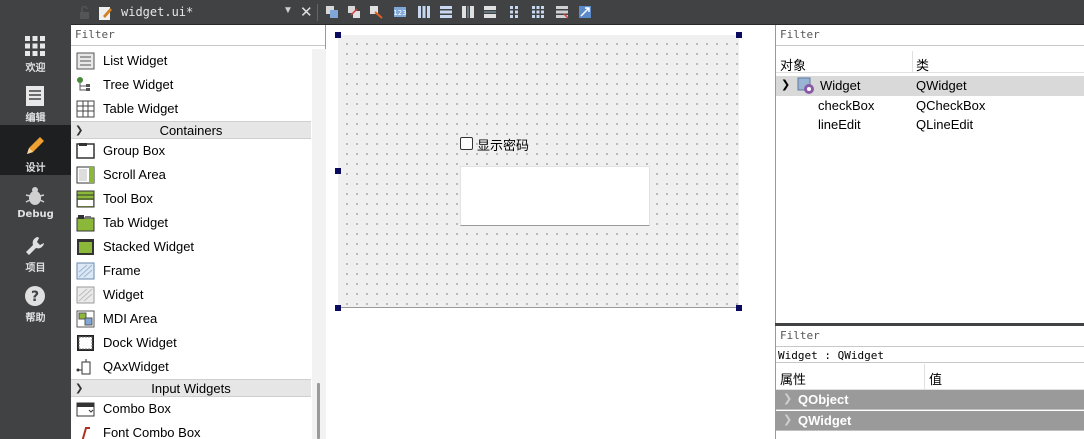 The height and width of the screenshot is (439, 1084). What do you see at coordinates (466, 143) in the screenshot?
I see `password-checkbox` at bounding box center [466, 143].